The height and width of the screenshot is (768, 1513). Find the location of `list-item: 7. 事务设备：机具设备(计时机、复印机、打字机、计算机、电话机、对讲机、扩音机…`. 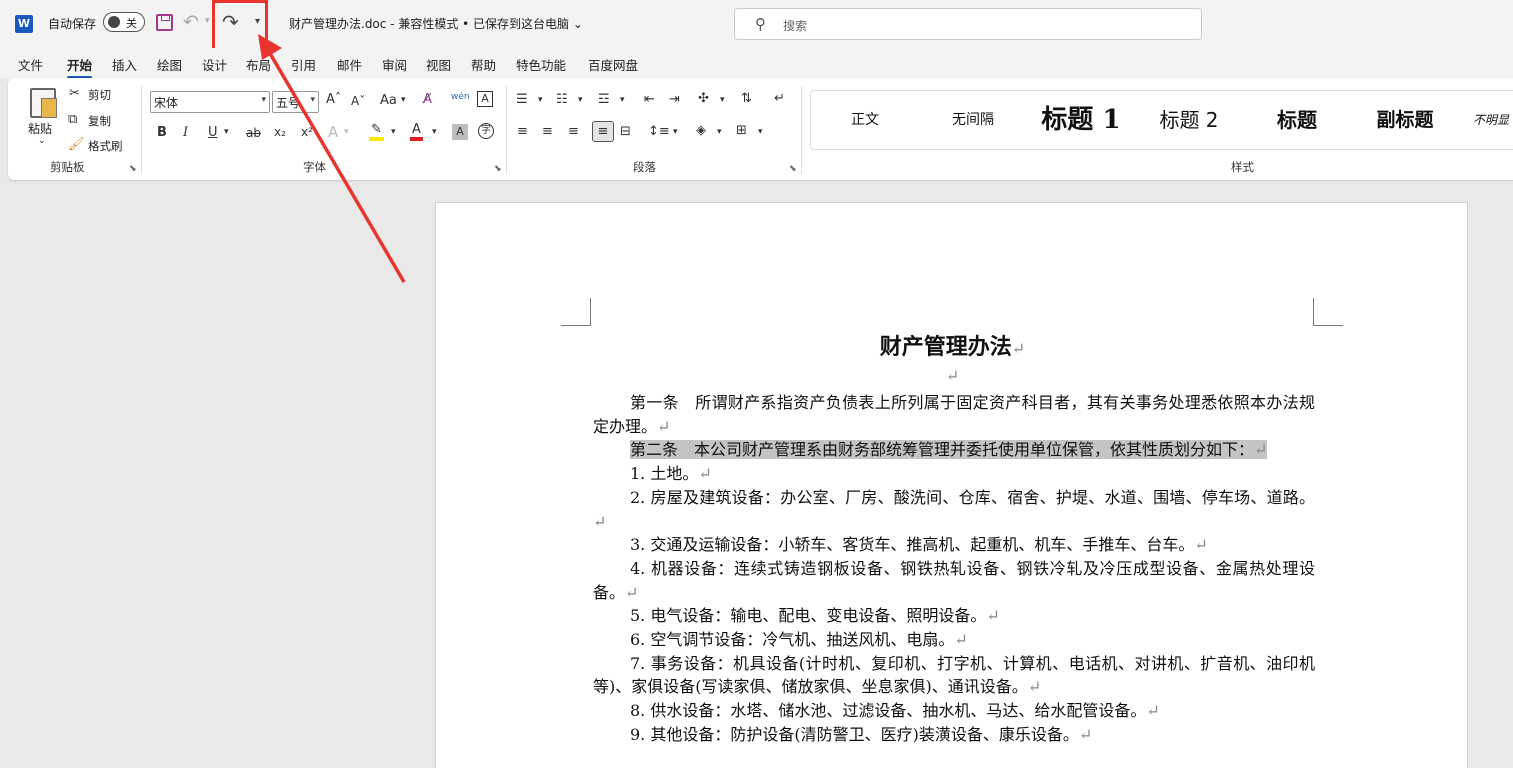

list-item: 7. 事务设备：机具设备(计时机、复印机、打字机、计算机、电话机、对讲机、扩音机… is located at coordinates (954, 675).